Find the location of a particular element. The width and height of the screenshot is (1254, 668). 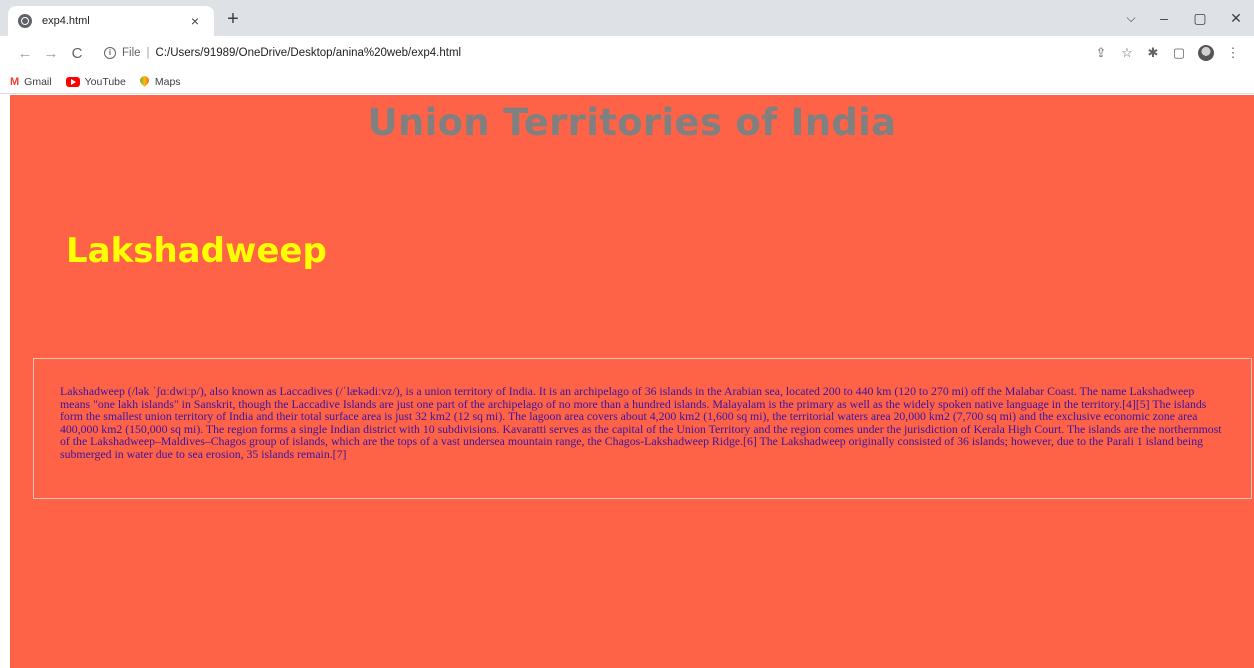

globe-icon is located at coordinates (25, 21).